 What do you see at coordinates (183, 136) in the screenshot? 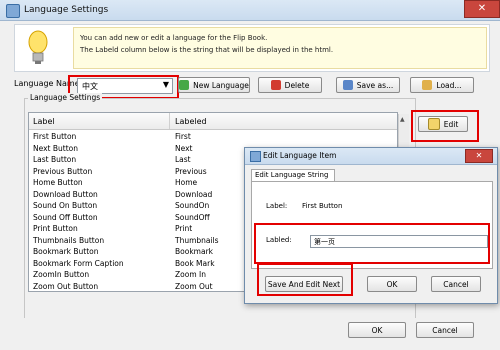
I see `row-labeled-cell: First` at bounding box center [183, 136].